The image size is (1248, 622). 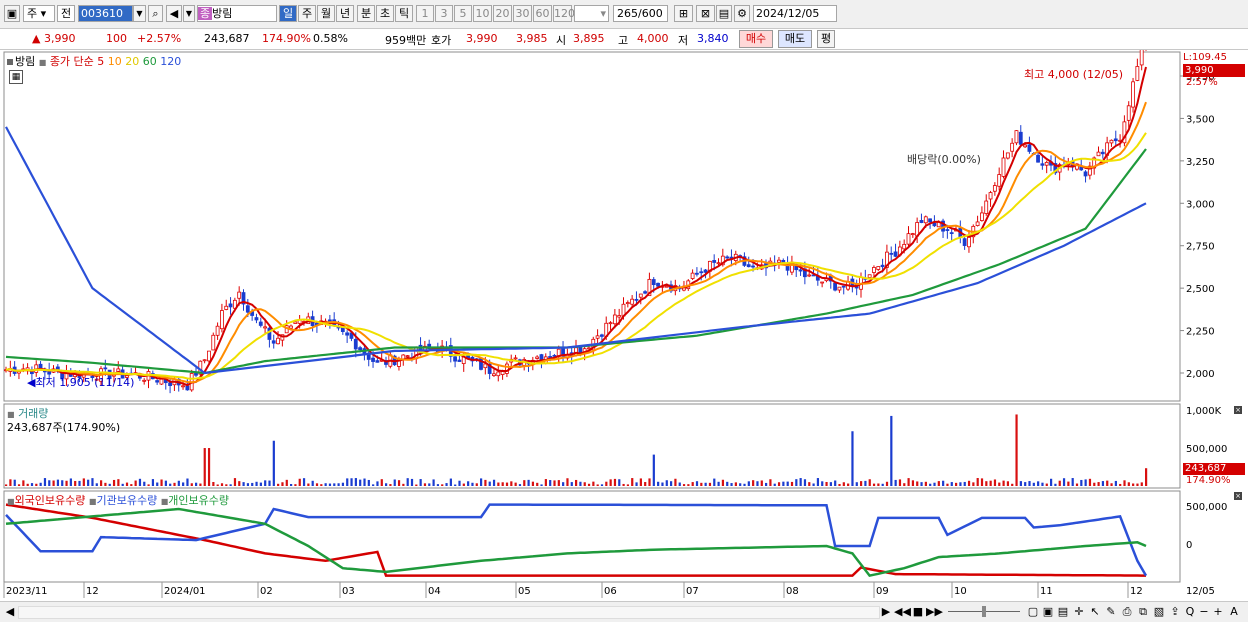 What do you see at coordinates (425, 13) in the screenshot?
I see `minute-1: 1` at bounding box center [425, 13].